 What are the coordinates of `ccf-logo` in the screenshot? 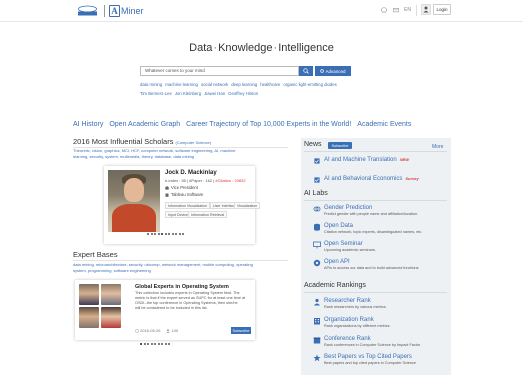 It's located at (87, 10).